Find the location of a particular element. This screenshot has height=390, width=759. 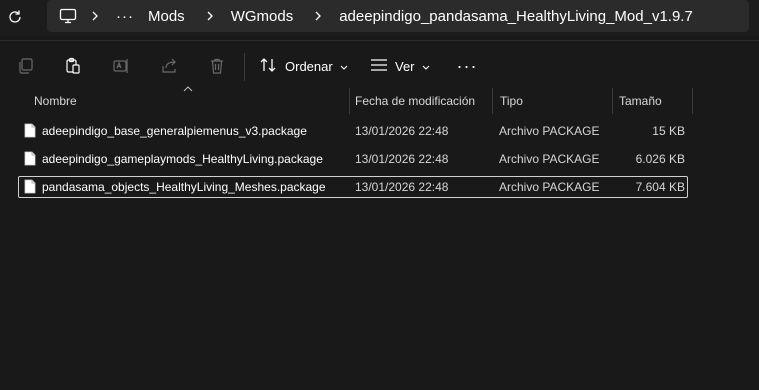

view-button: Ver is located at coordinates (400, 66).